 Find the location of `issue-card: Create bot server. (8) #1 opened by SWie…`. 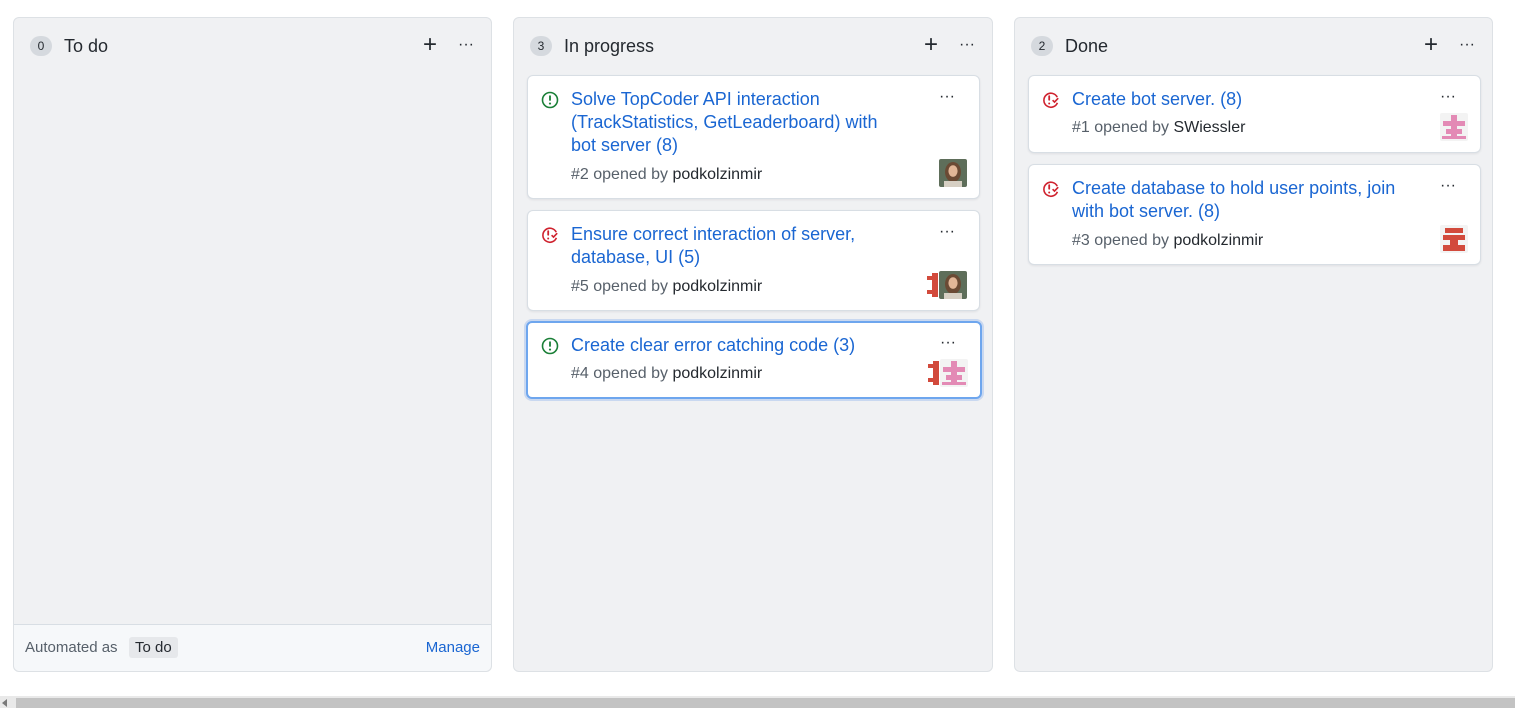

issue-card: Create bot server. (8) #1 opened by SWie… is located at coordinates (1254, 114).